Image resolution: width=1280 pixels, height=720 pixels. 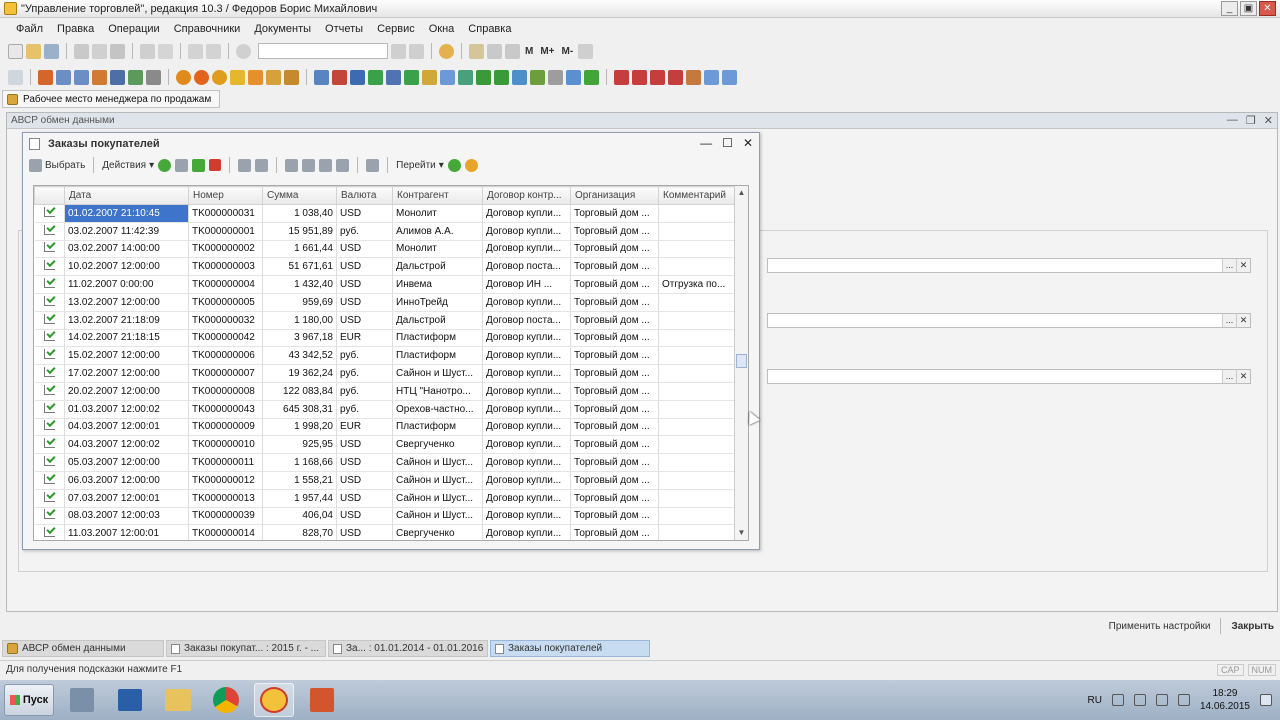 What do you see at coordinates (225, 320) in the screenshot?
I see `cell-number: TK000000032` at bounding box center [225, 320].